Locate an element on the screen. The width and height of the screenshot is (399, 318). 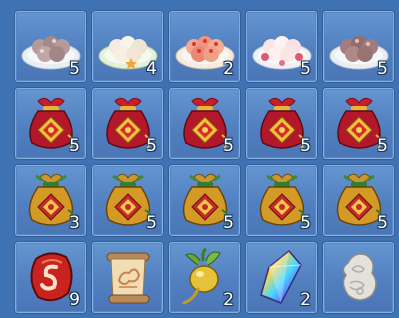
scroll-icon is located at coordinates (128, 278).